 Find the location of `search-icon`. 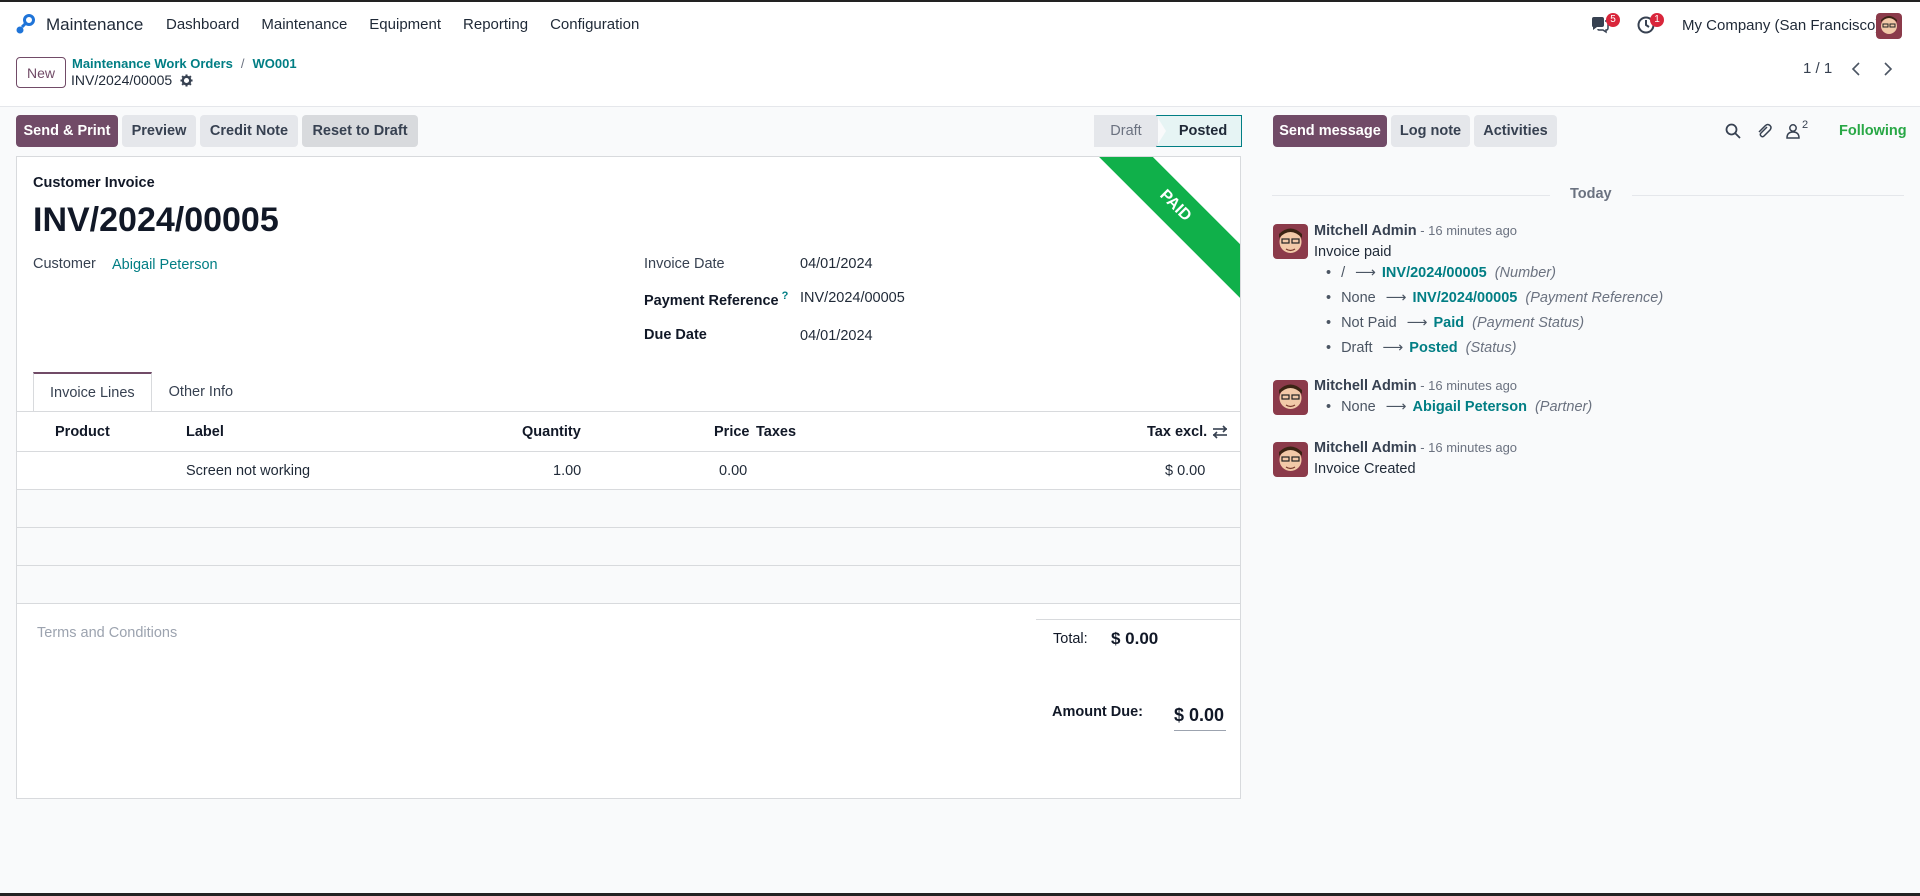

search-icon is located at coordinates (1733, 131).